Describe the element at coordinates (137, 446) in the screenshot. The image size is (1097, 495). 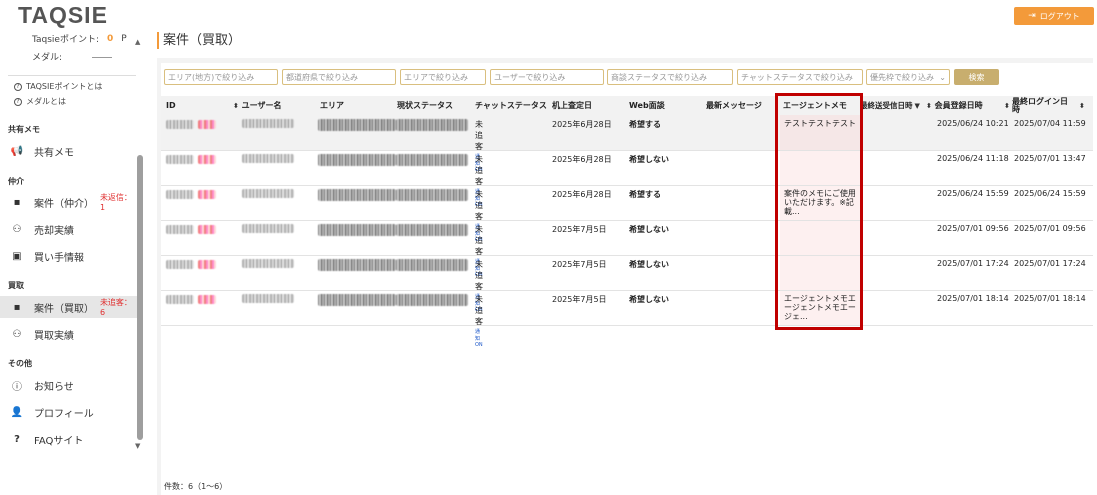
I see `scroll-down-icon: ▼` at that location.